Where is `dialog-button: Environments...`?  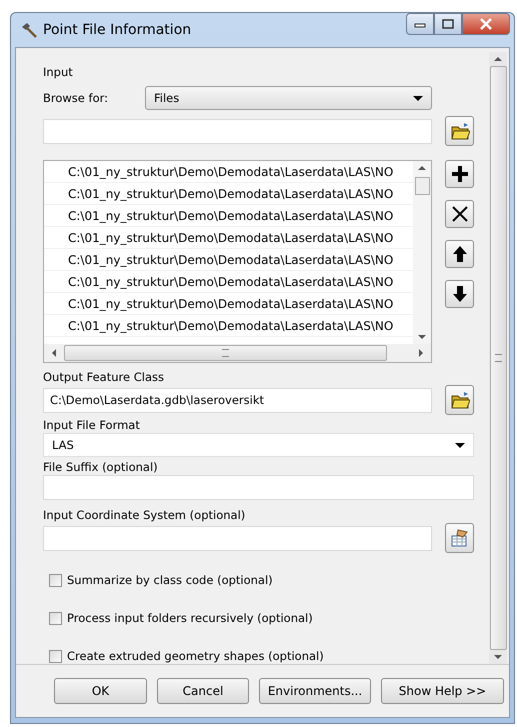
dialog-button: Environments... is located at coordinates (315, 691).